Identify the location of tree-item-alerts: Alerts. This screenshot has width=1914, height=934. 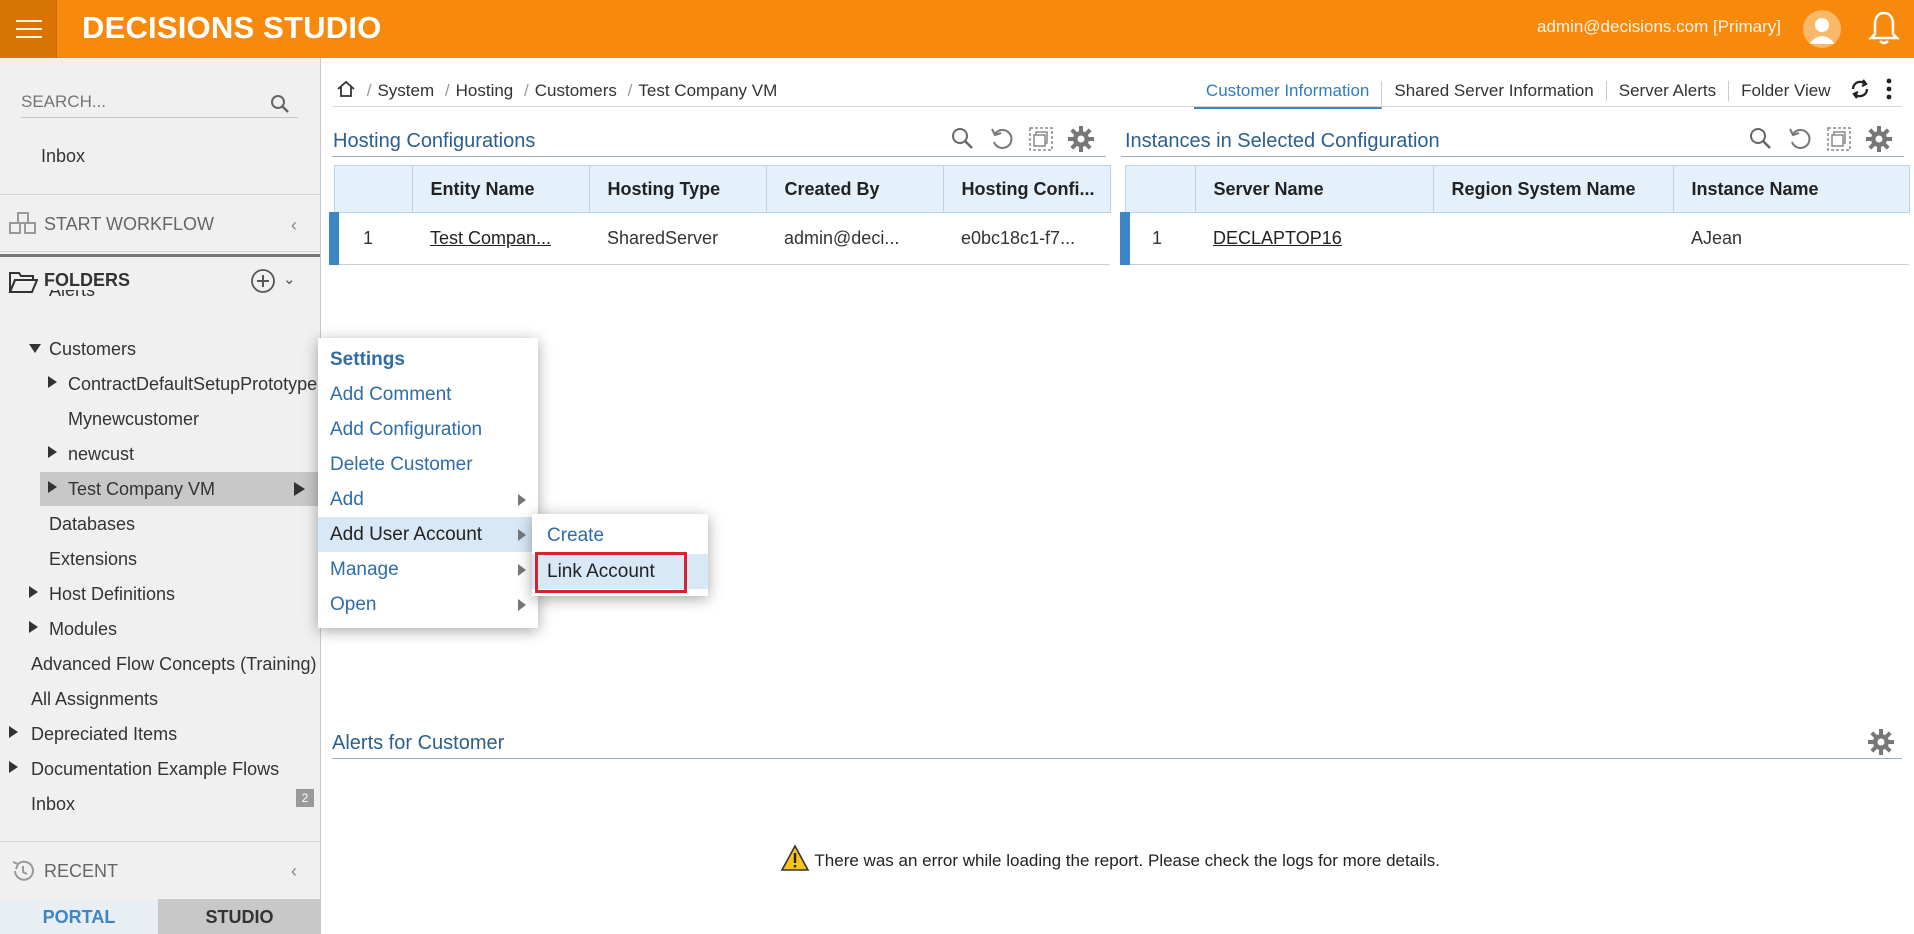
(72, 301).